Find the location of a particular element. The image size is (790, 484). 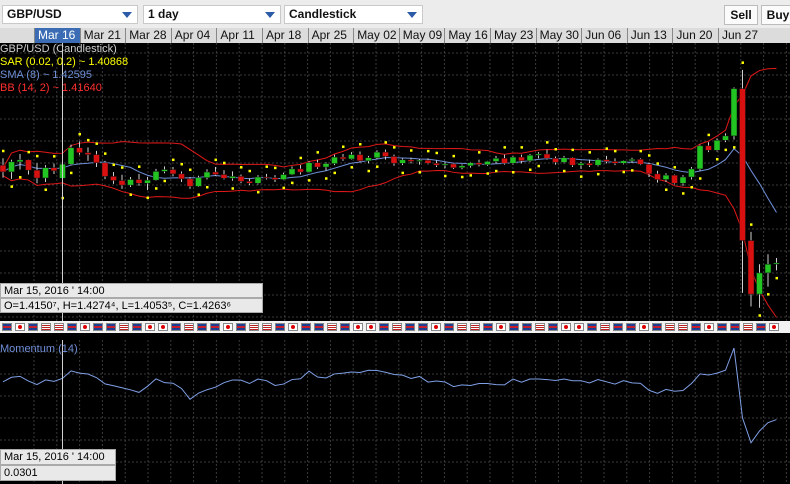

date-label: Apr 25 is located at coordinates (330, 35).